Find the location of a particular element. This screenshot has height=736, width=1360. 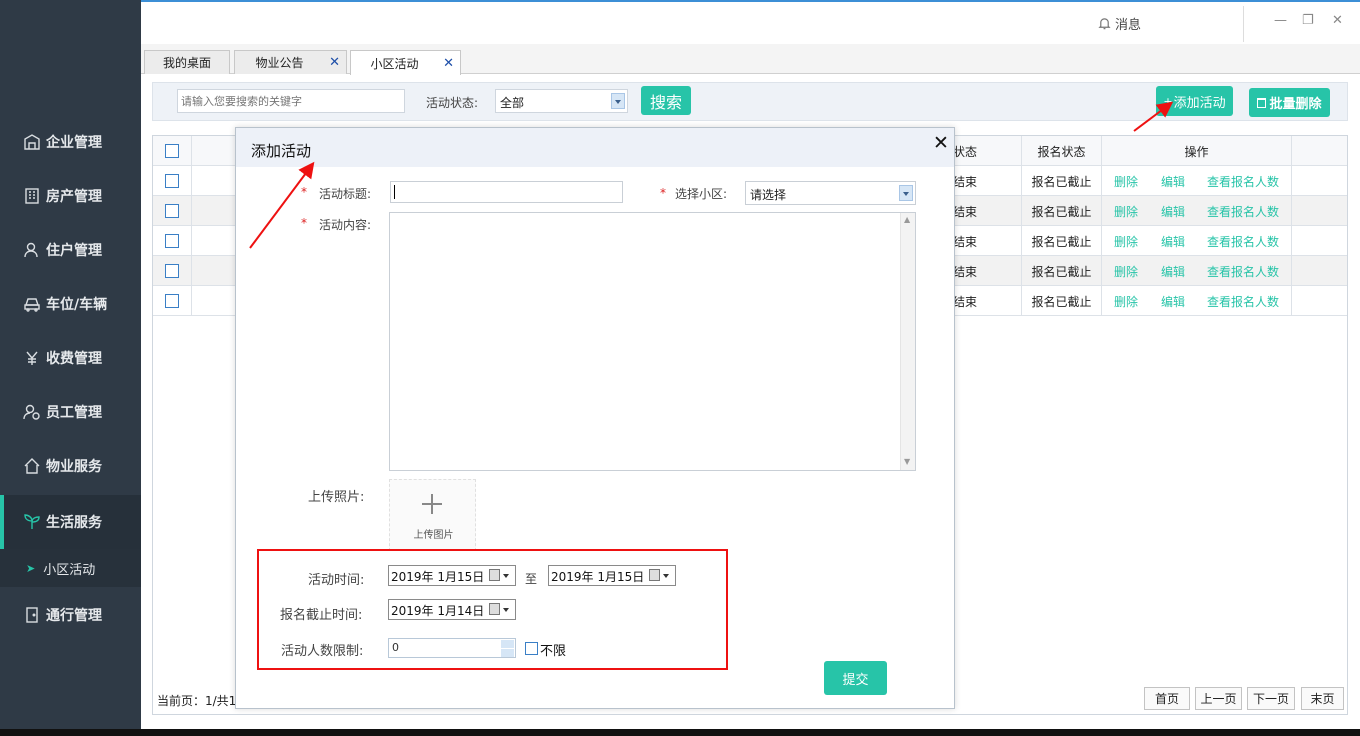

close-window-button: ✕ is located at coordinates (1337, 20).